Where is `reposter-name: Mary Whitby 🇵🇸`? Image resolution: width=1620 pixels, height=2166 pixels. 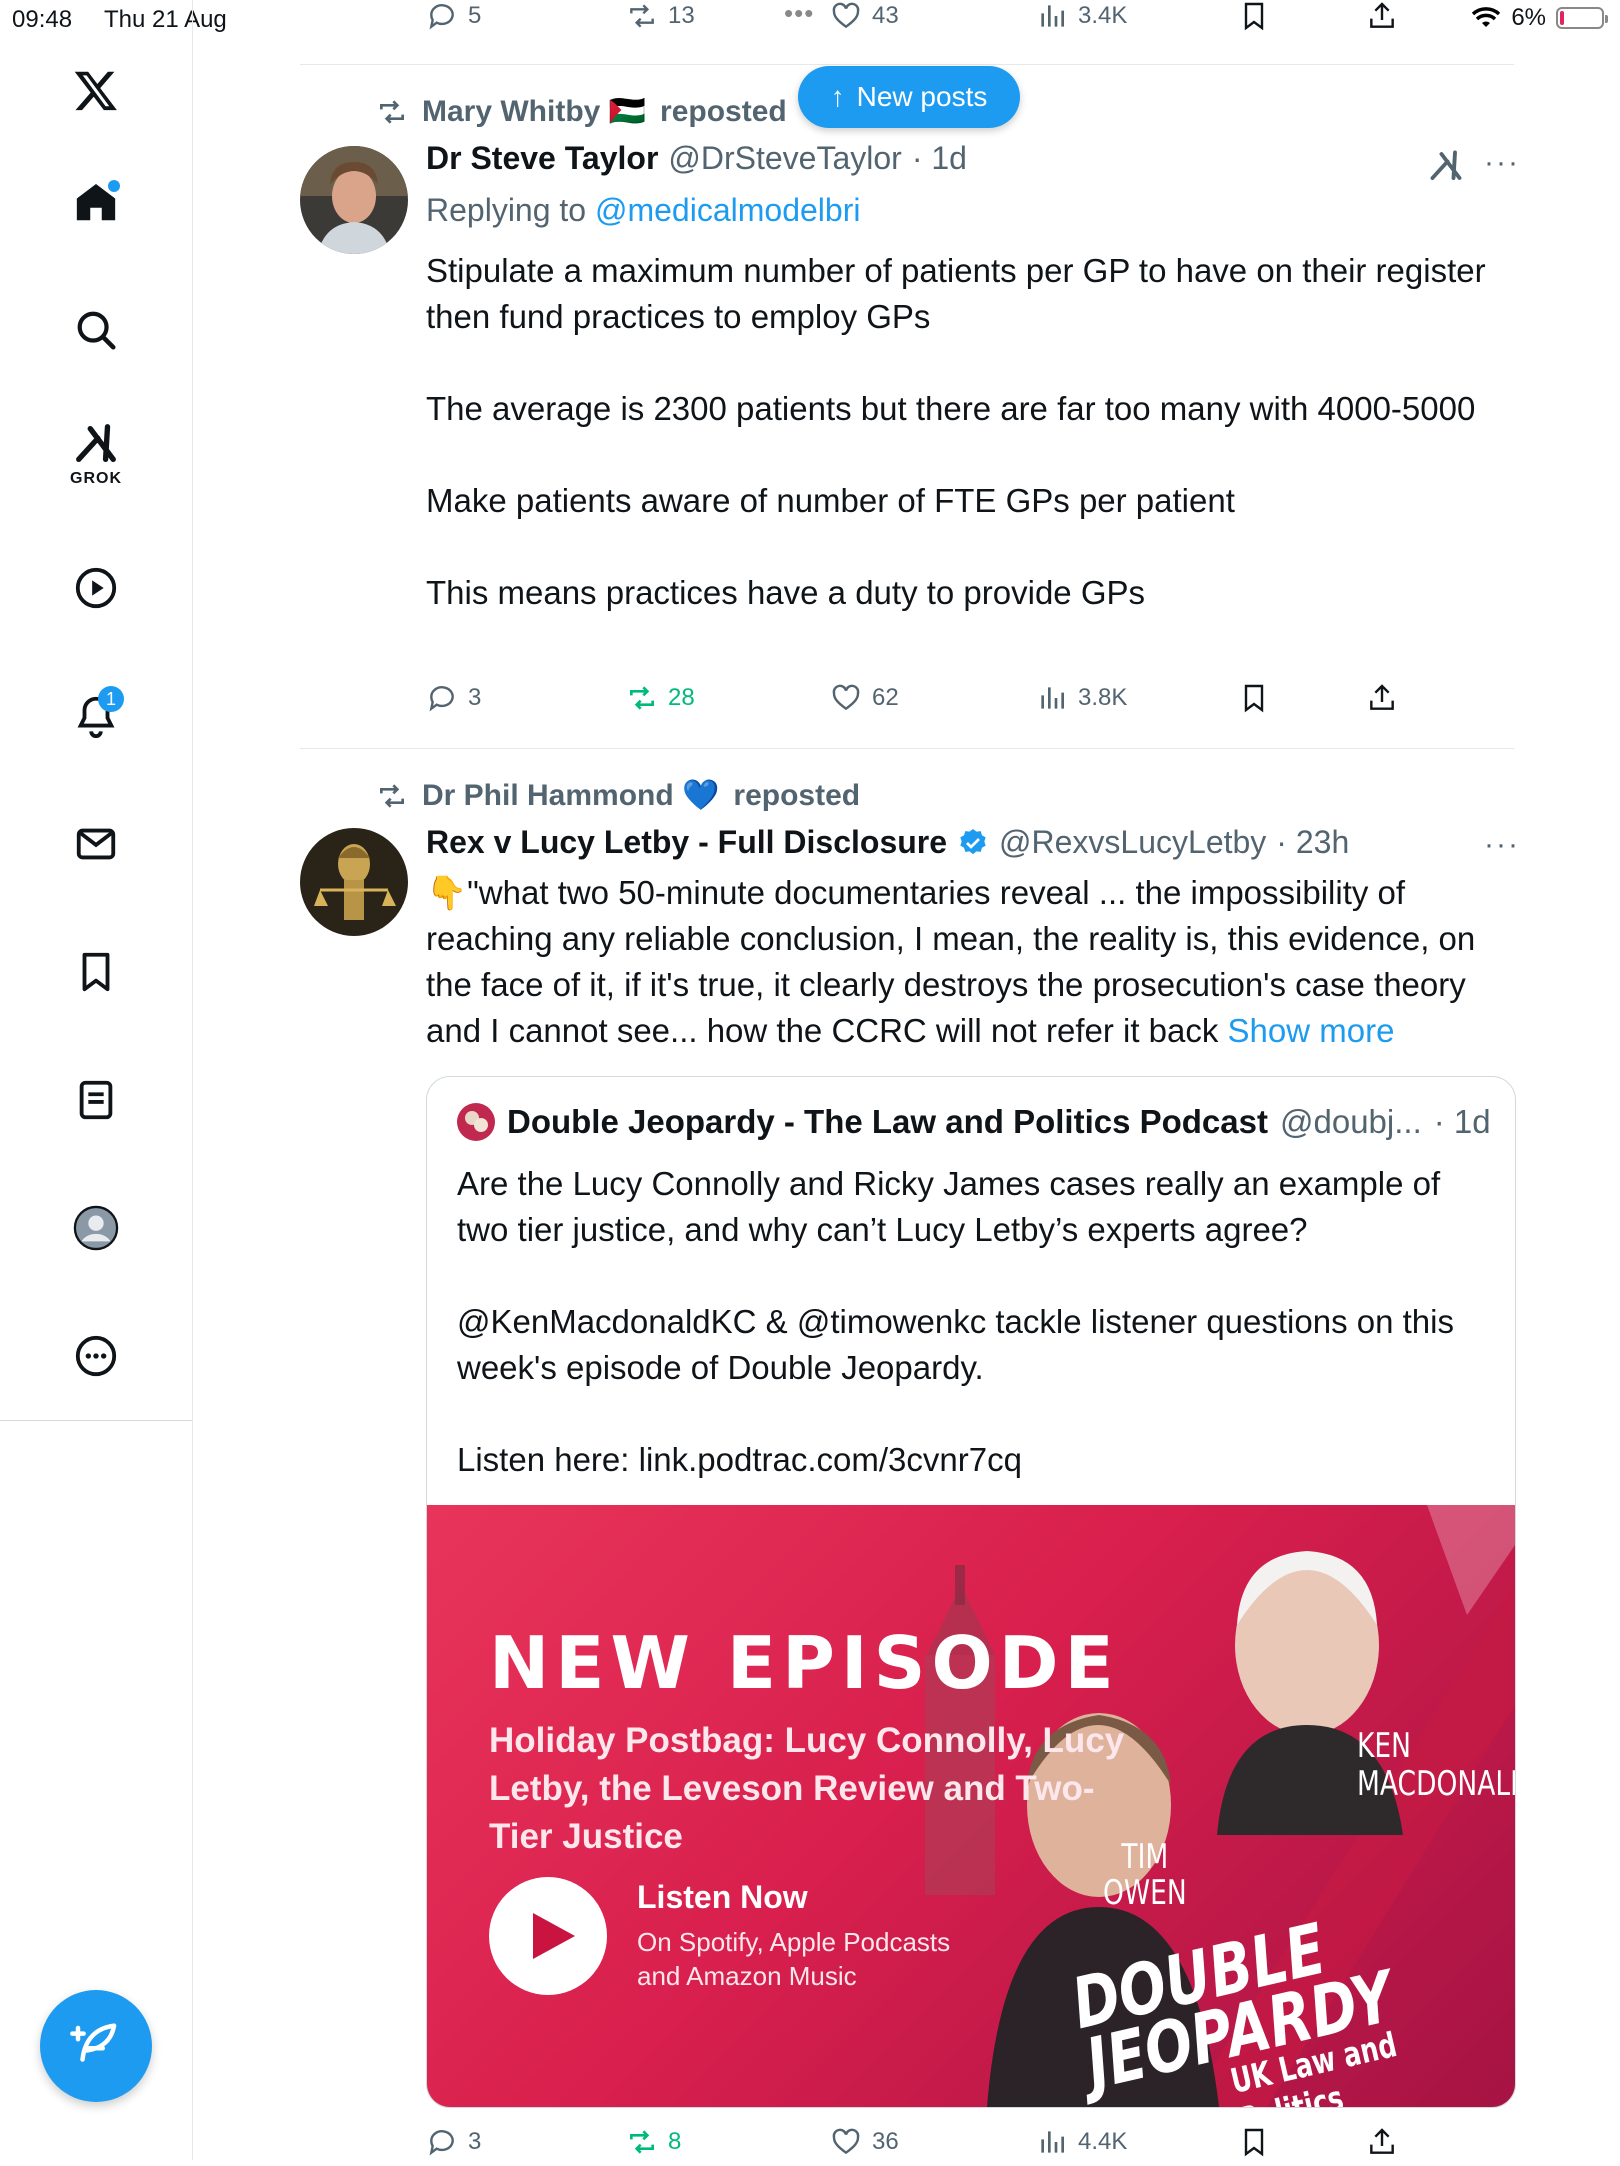
reposter-name: Mary Whitby 🇵🇸 is located at coordinates (534, 111).